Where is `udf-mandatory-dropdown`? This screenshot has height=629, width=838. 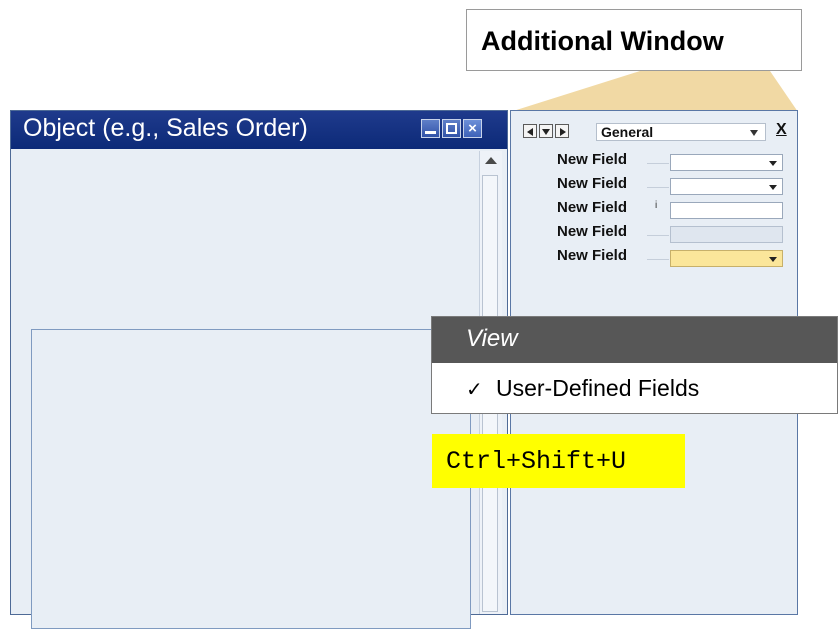
udf-mandatory-dropdown is located at coordinates (726, 258).